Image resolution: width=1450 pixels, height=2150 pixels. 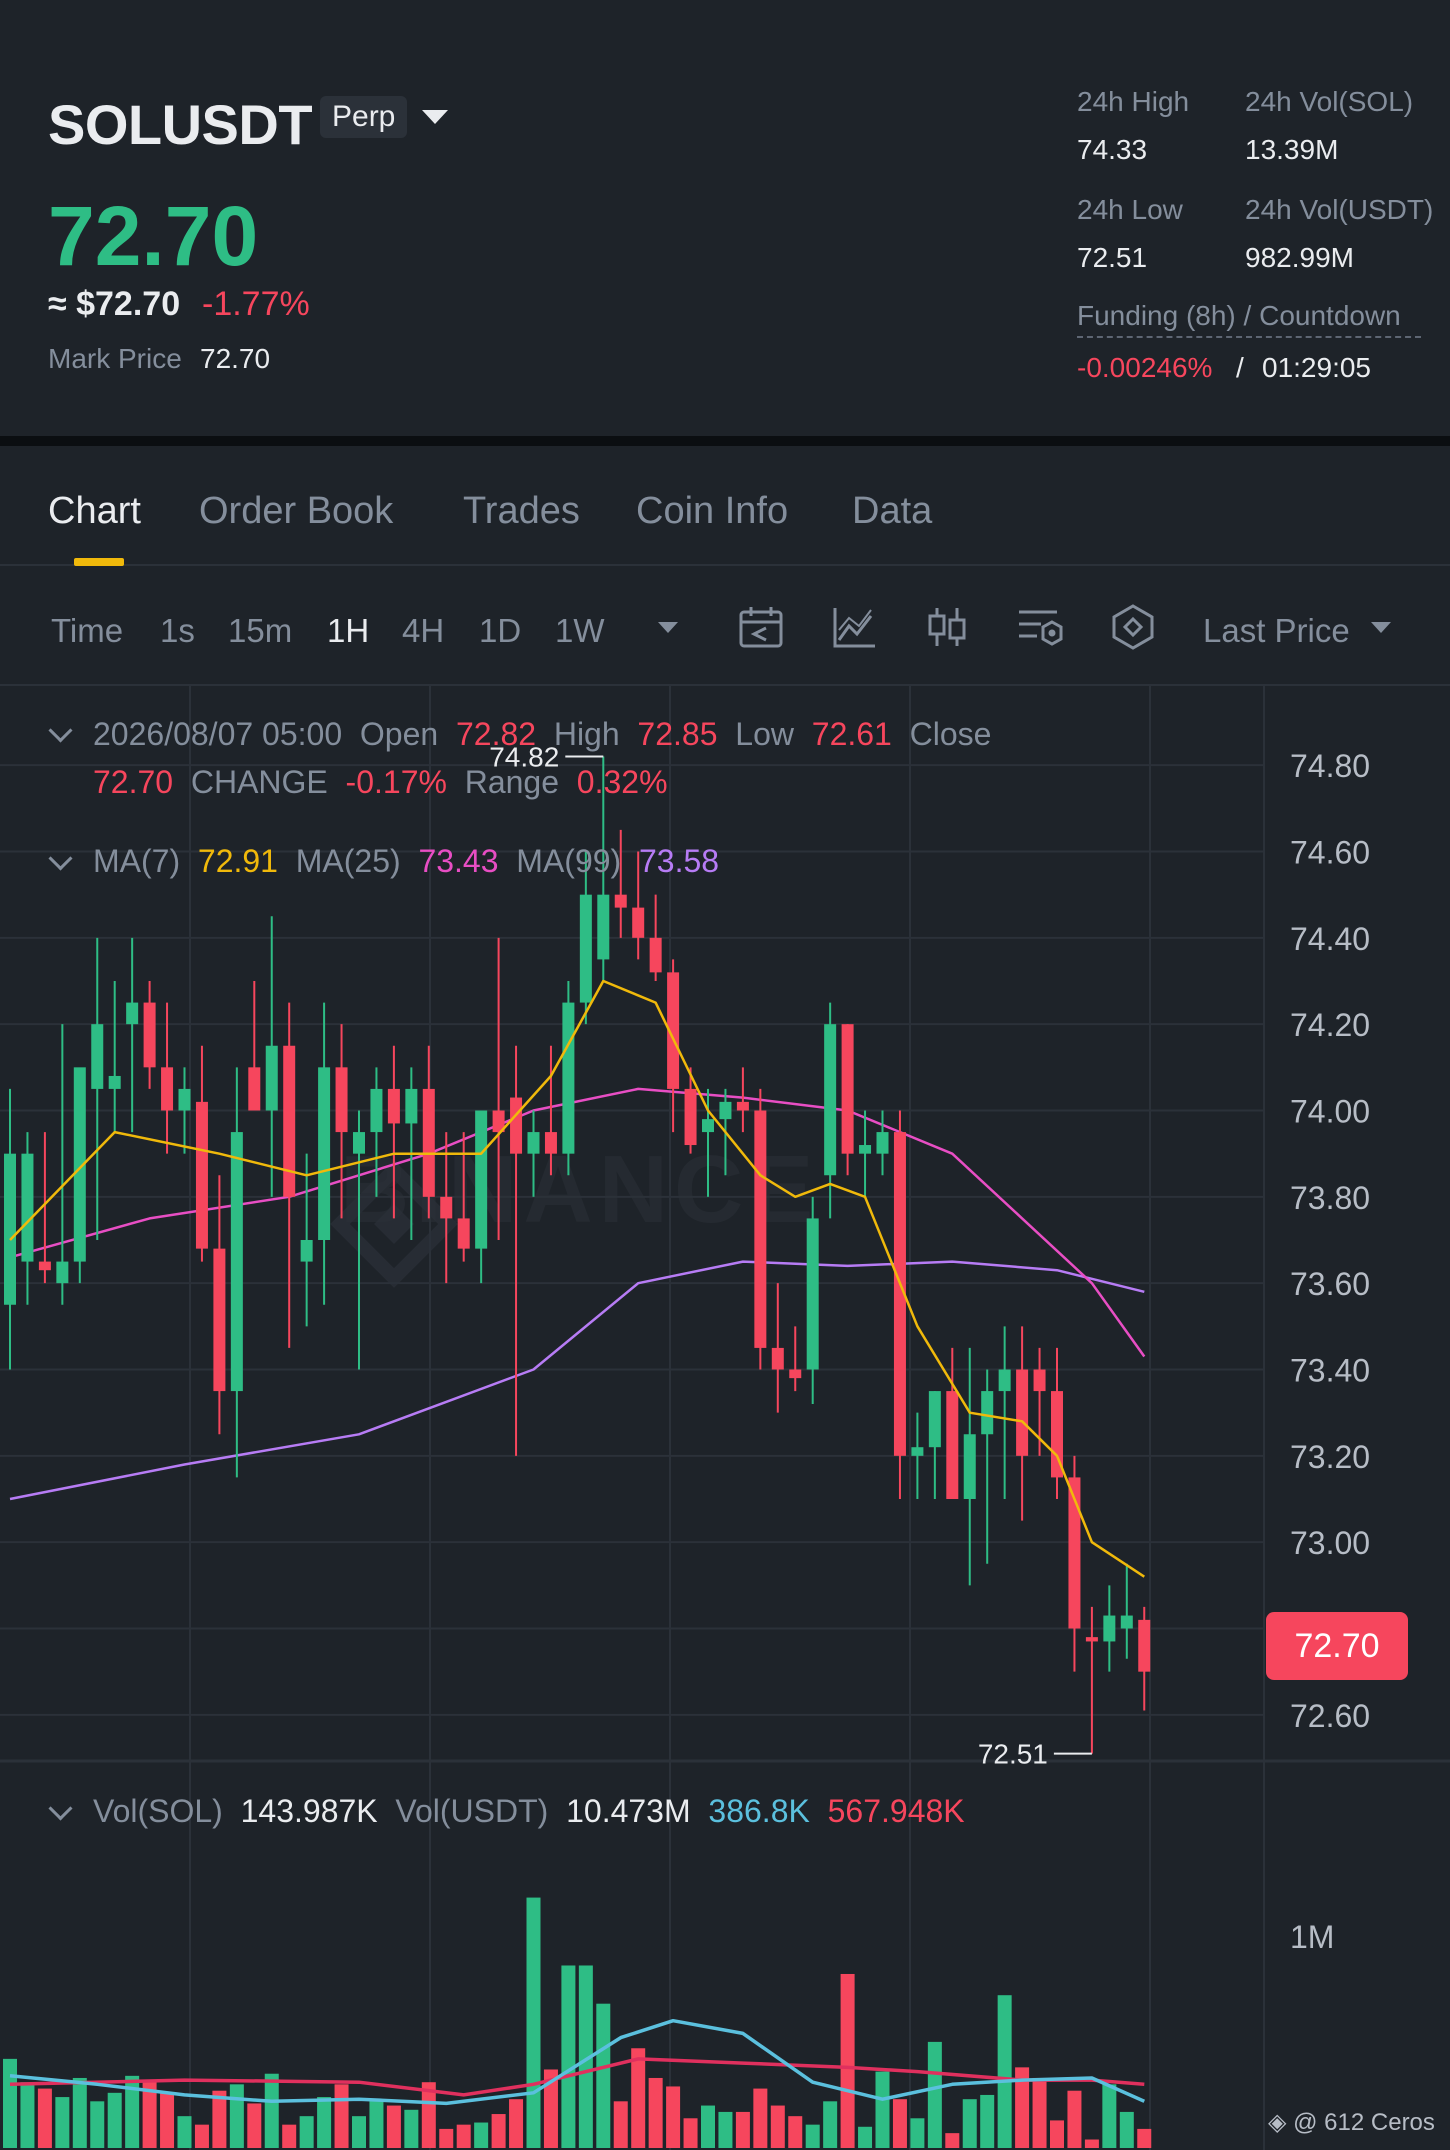 What do you see at coordinates (218, 734) in the screenshot?
I see `candle-datetime: 2026/08/07 05:00` at bounding box center [218, 734].